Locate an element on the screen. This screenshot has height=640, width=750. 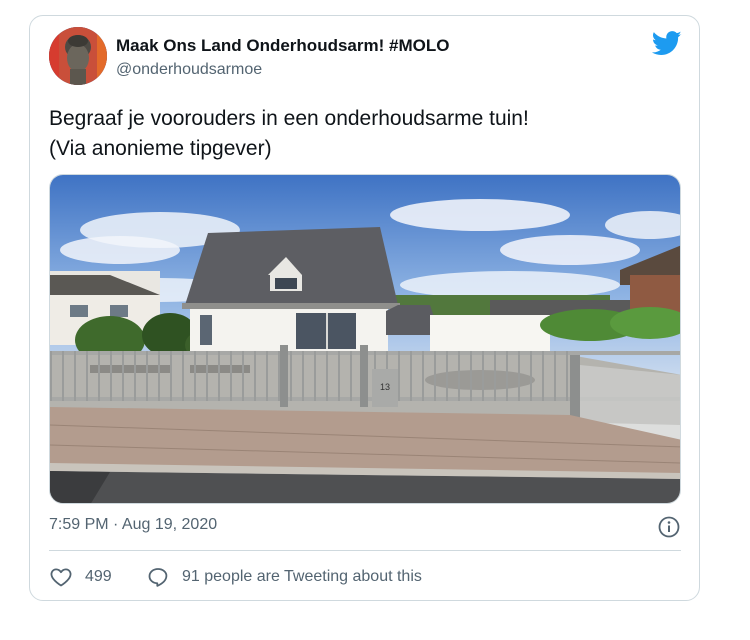
user-handle: @onderhoudsarmoe is located at coordinates (189, 70).